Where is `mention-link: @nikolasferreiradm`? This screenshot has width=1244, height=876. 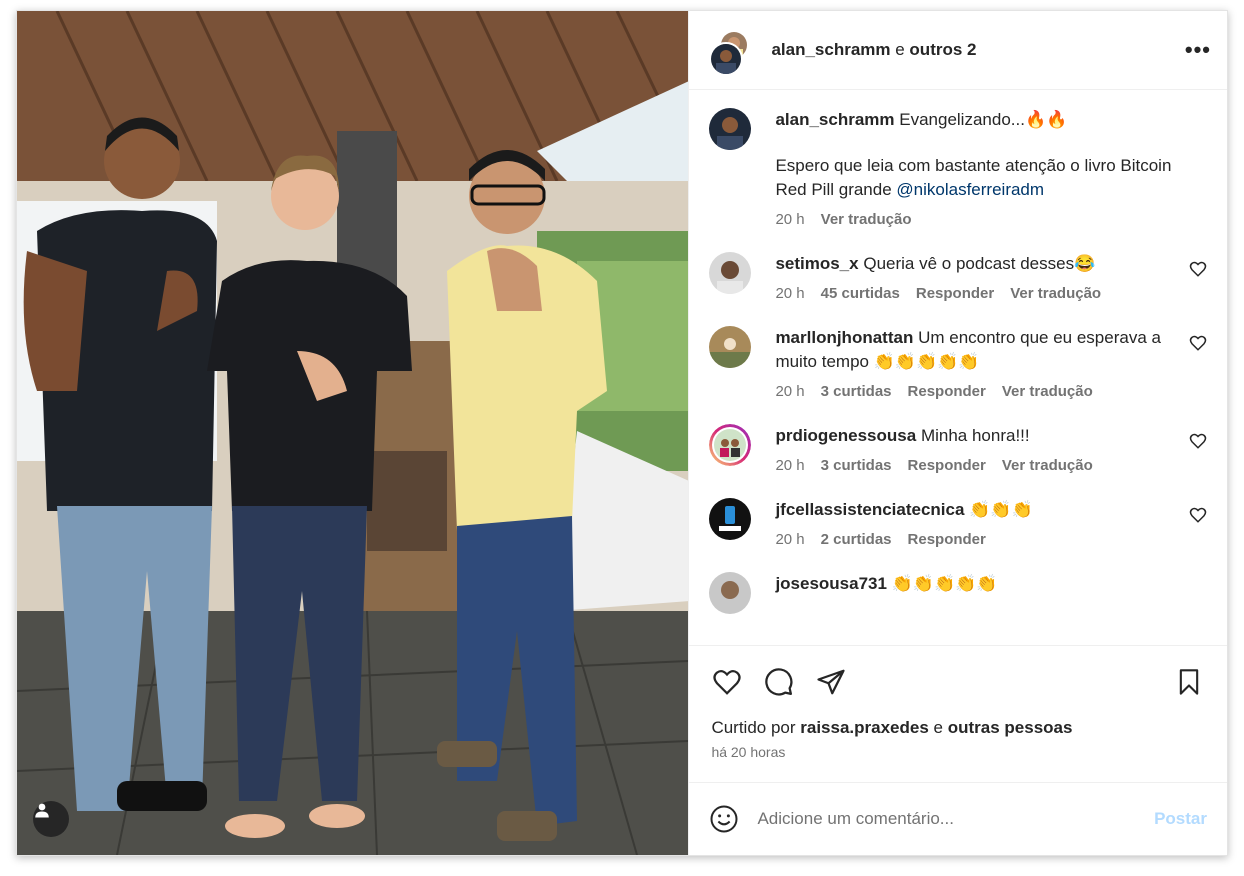 mention-link: @nikolasferreiradm is located at coordinates (970, 189).